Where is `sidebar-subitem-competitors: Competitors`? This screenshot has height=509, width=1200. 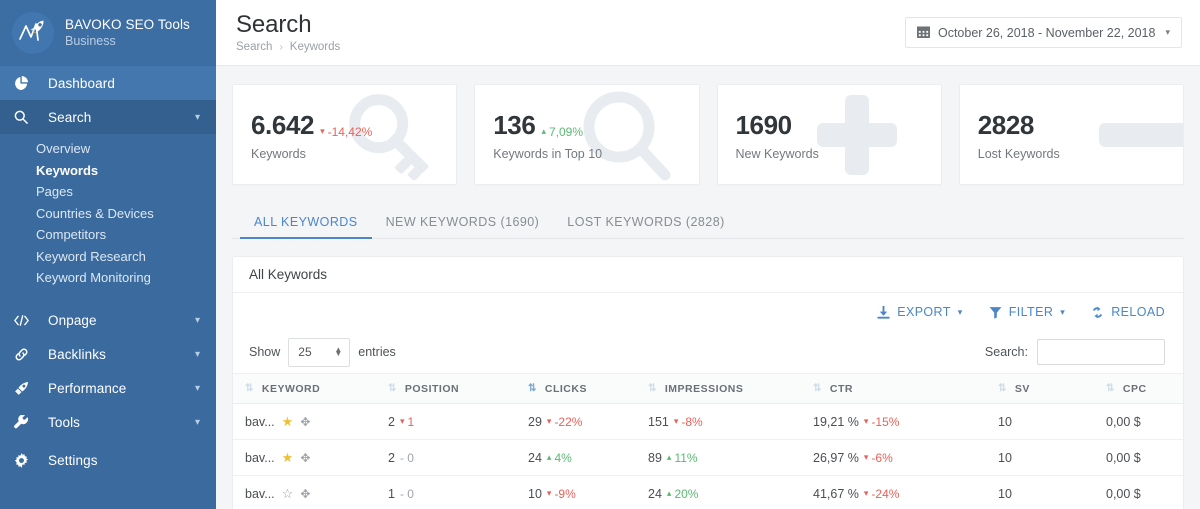
sidebar-subitem-competitors: Competitors is located at coordinates (108, 235).